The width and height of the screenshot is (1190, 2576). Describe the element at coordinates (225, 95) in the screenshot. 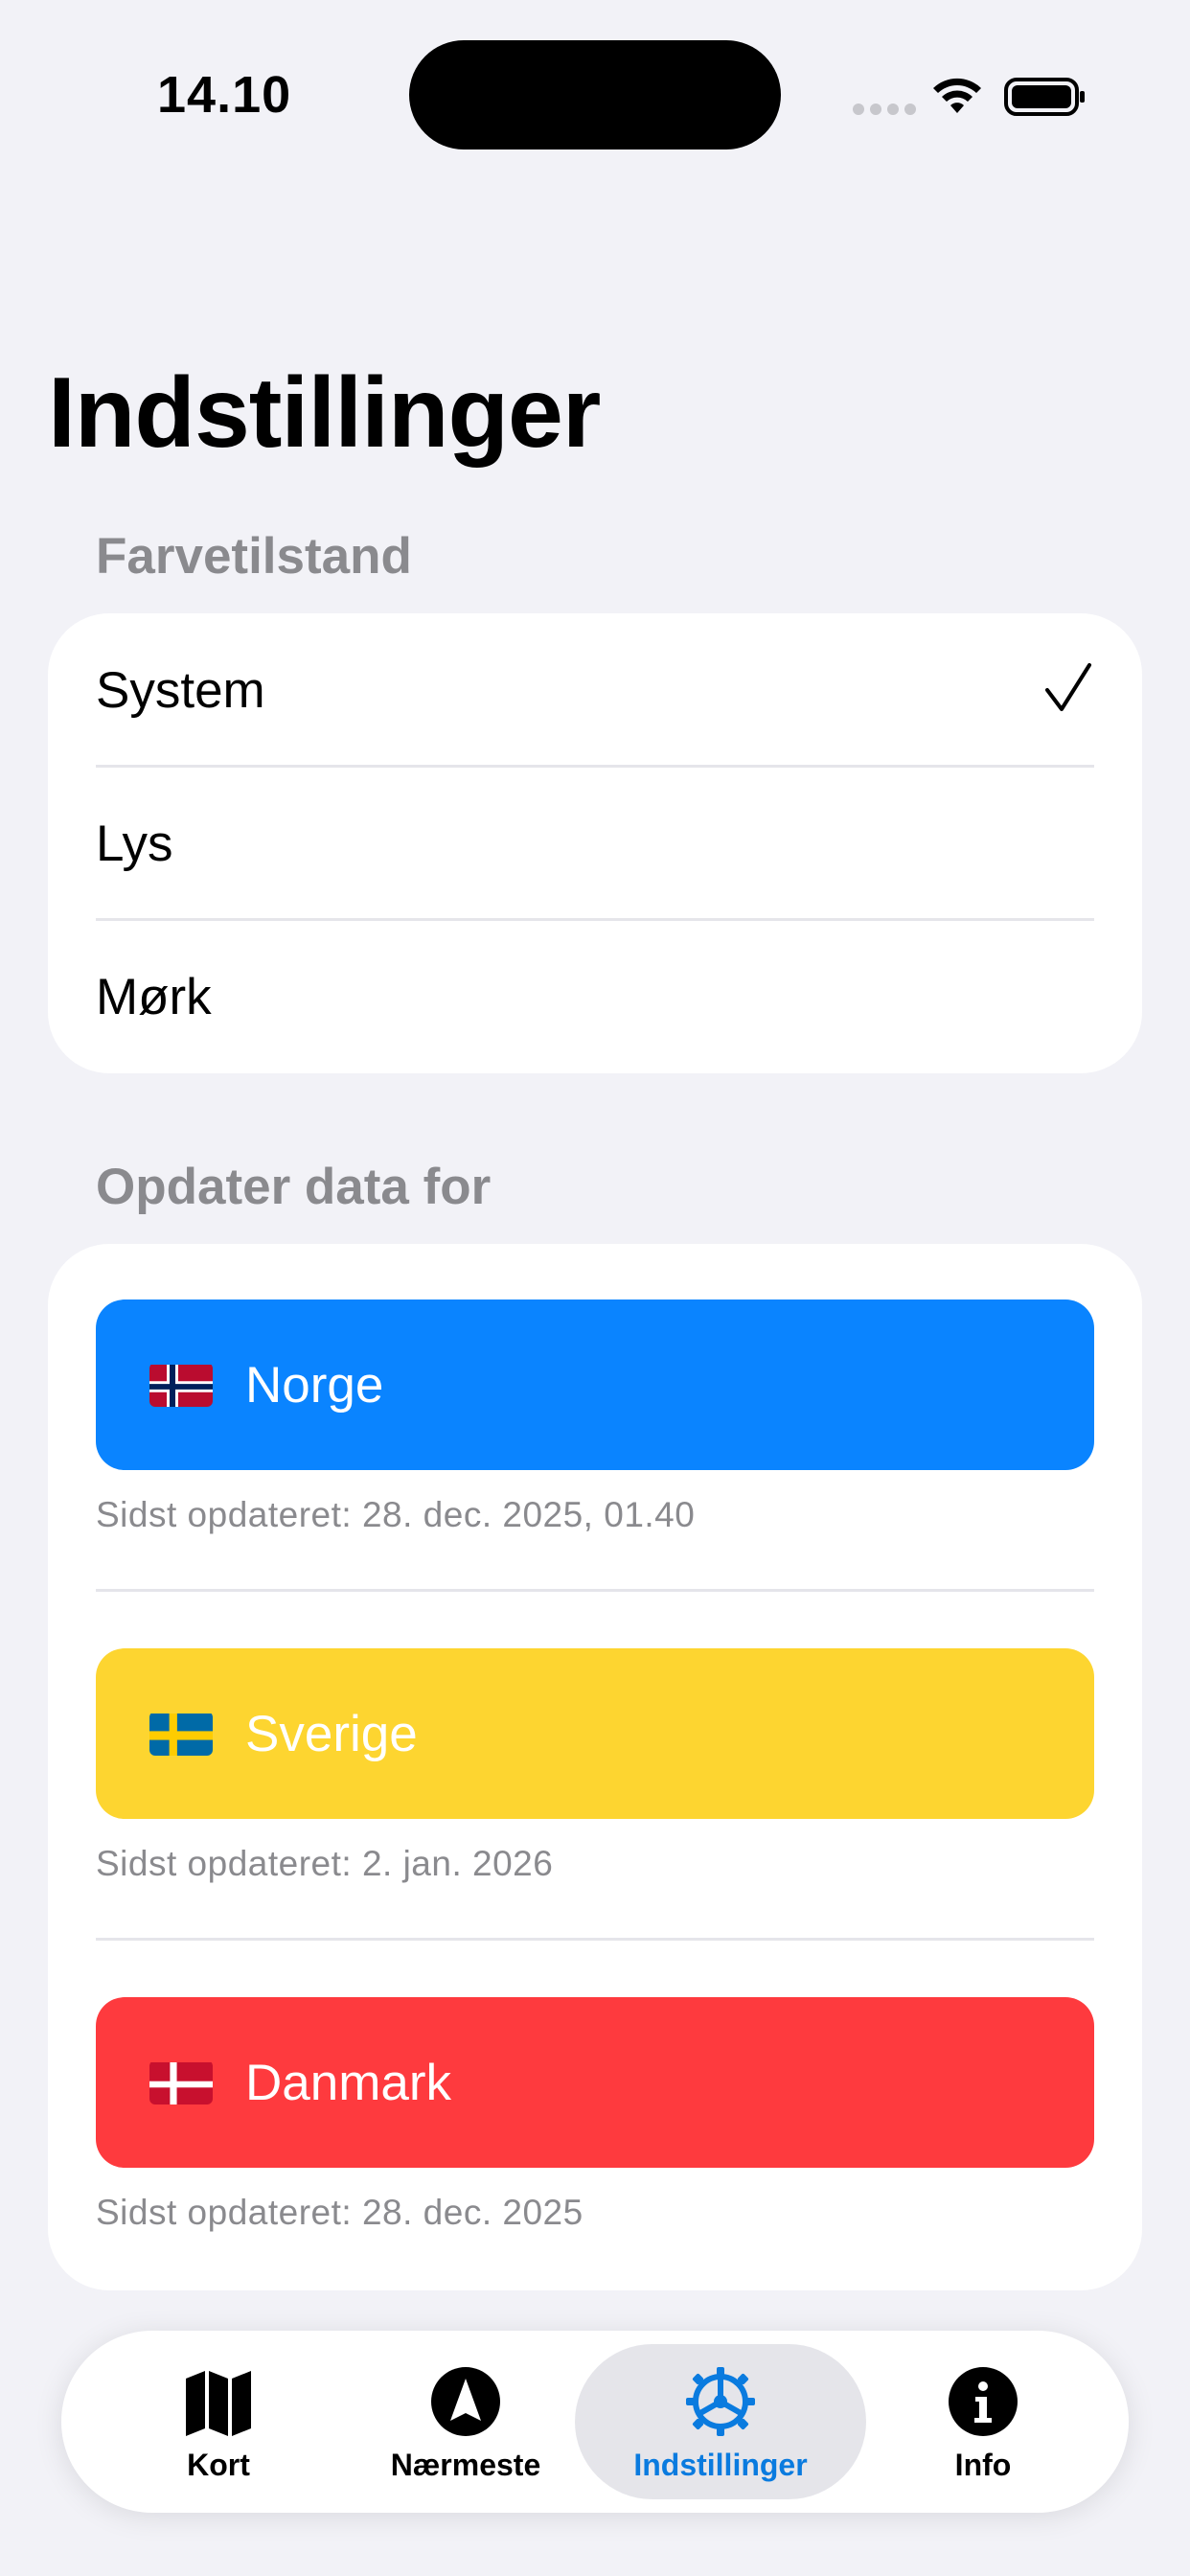

I see `status-time: 14.10` at that location.